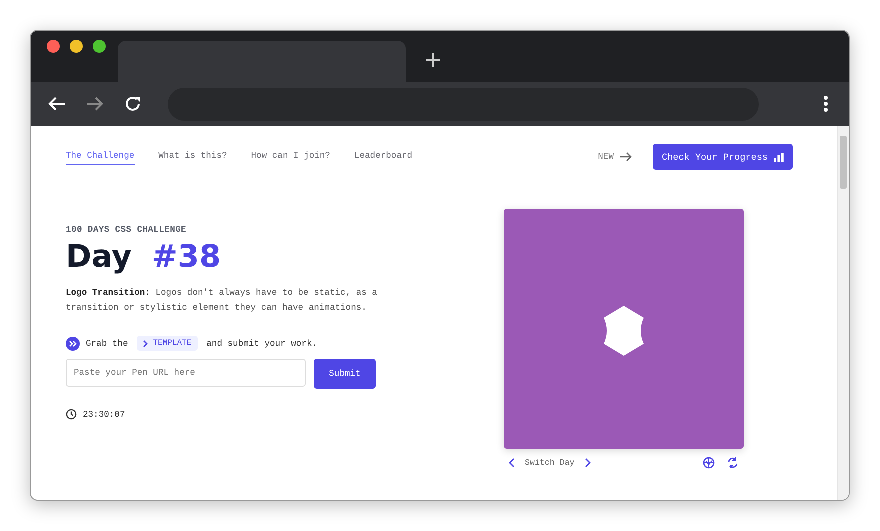  What do you see at coordinates (99, 46) in the screenshot?
I see `maximize-window-dot` at bounding box center [99, 46].